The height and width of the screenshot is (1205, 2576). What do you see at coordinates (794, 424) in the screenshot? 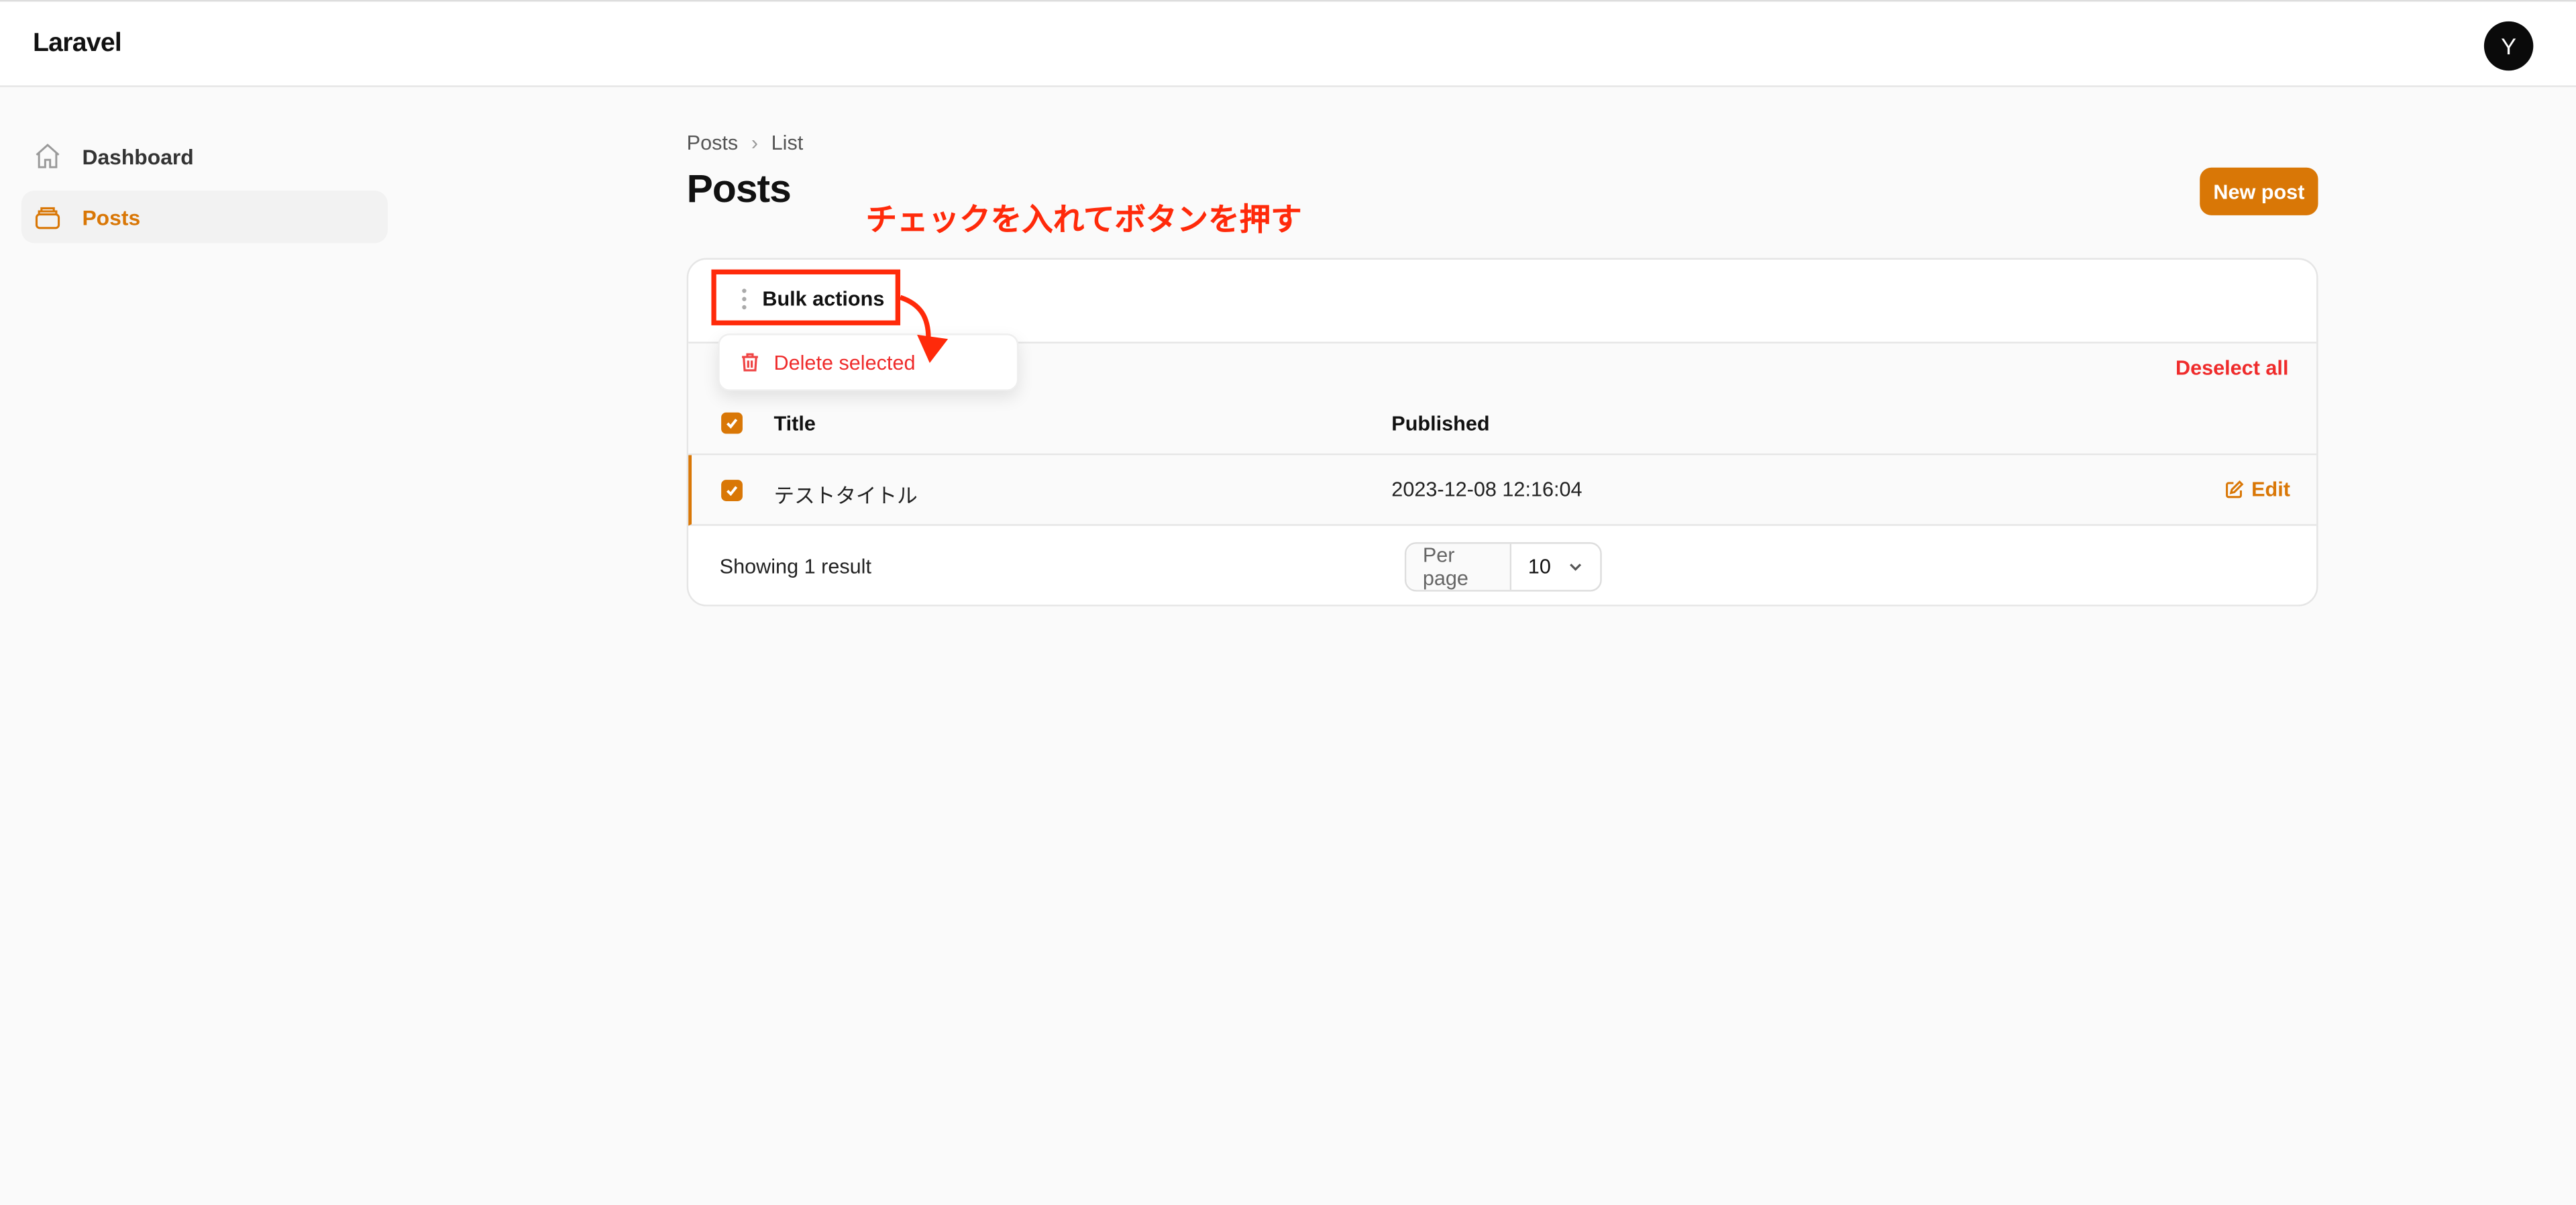
I see `column-header-title: Title` at bounding box center [794, 424].